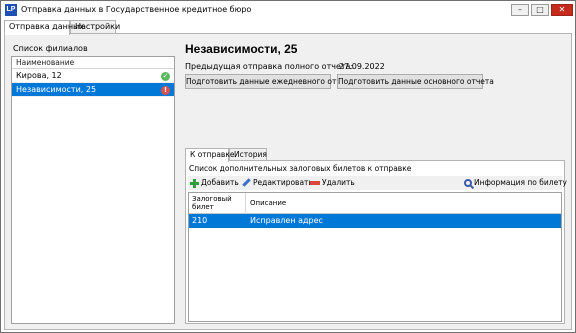 This screenshot has width=576, height=333. I want to click on add-label: Добавить, so click(220, 182).